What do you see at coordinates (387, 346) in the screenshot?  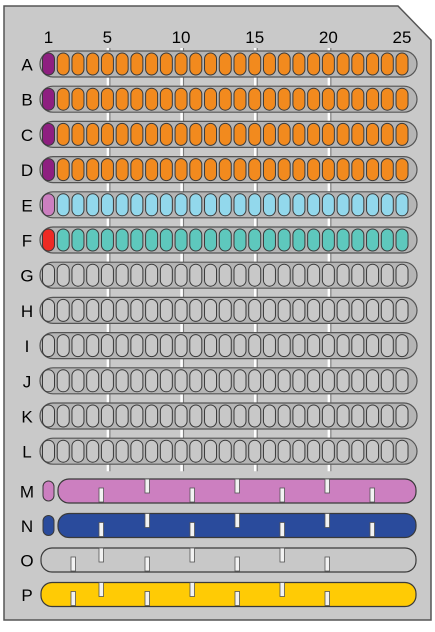 I see `well-I24` at bounding box center [387, 346].